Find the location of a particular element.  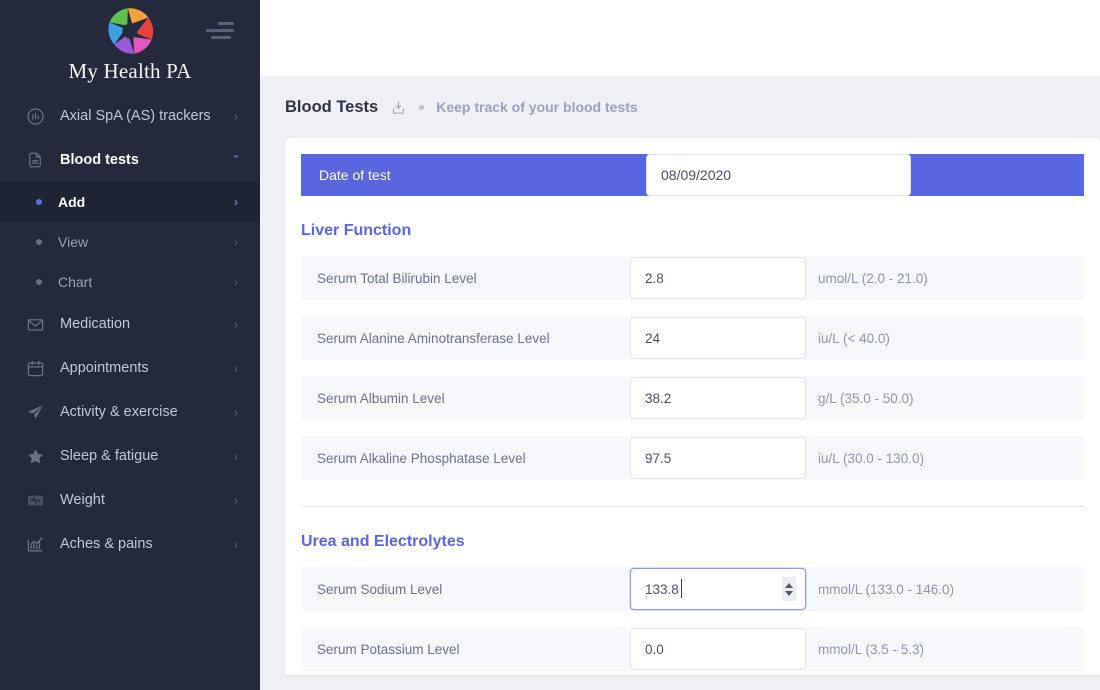

stepper-down-icon is located at coordinates (789, 593).